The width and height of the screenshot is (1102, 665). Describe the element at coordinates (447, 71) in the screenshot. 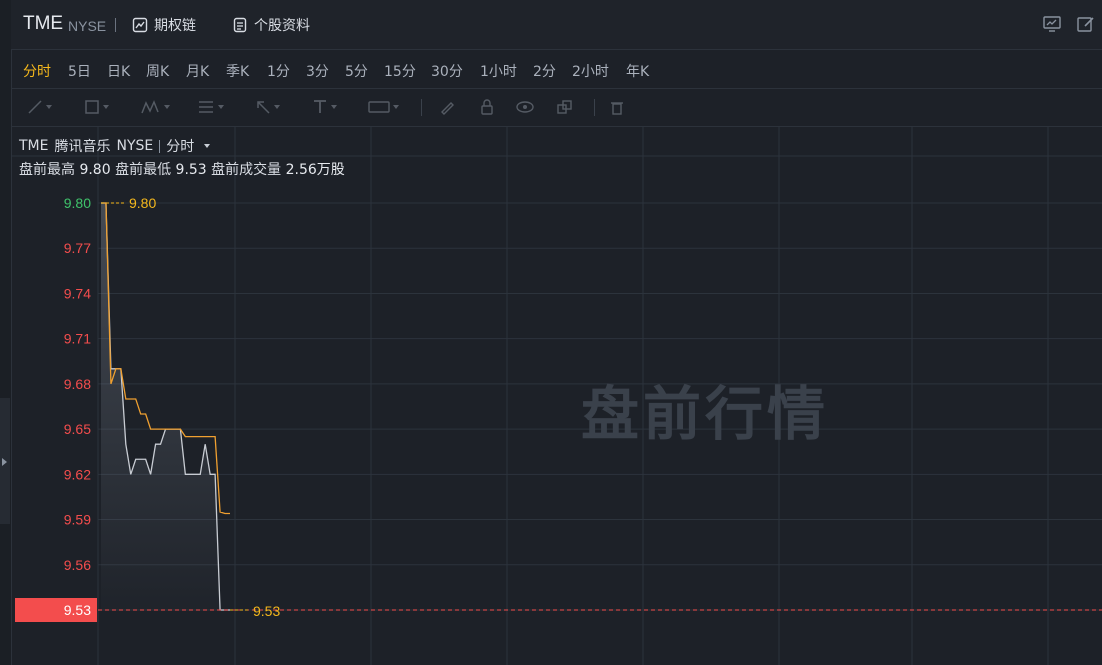

I see `period-tab: 30分` at that location.